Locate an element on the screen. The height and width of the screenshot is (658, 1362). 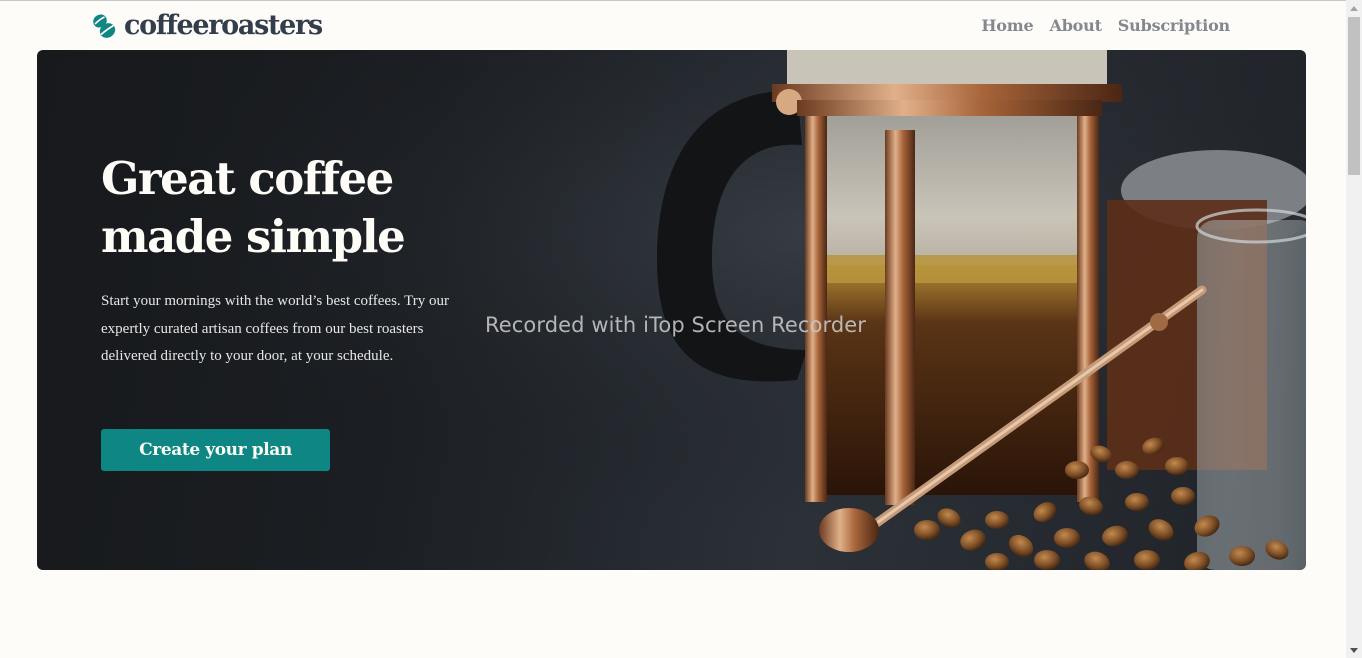
nav-subscription: Subscription is located at coordinates (1174, 25).